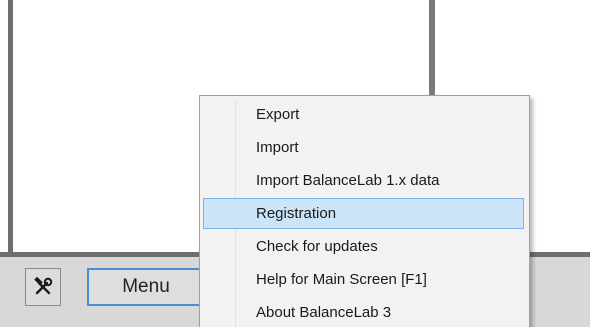  Describe the element at coordinates (363, 213) in the screenshot. I see `menu-item-registration: Registration` at that location.